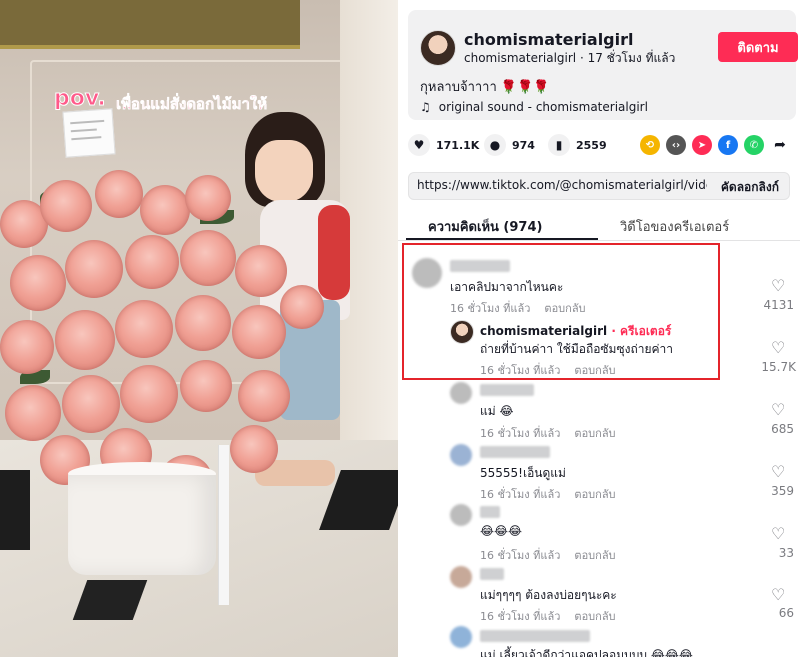 Image resolution: width=800 pixels, height=657 pixels. What do you see at coordinates (223, 525) in the screenshot?
I see `ribbon` at bounding box center [223, 525].